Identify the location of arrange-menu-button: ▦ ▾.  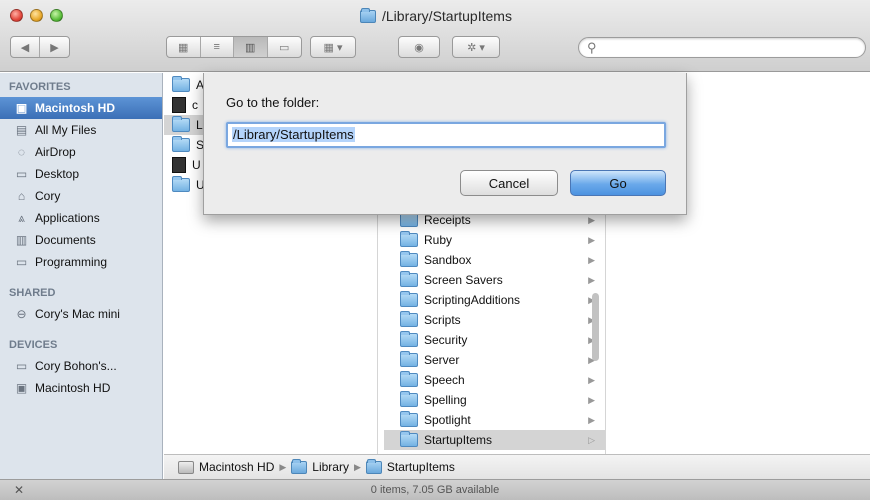
(333, 47).